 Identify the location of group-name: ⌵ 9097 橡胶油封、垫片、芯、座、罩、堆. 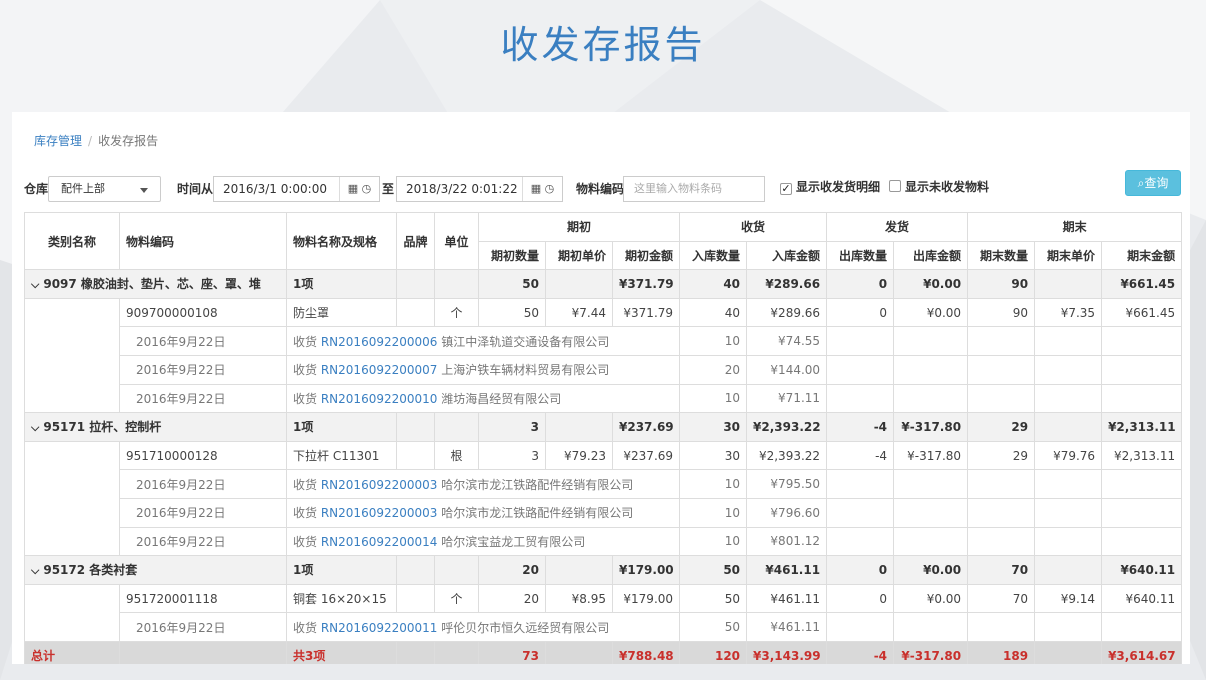
(155, 284).